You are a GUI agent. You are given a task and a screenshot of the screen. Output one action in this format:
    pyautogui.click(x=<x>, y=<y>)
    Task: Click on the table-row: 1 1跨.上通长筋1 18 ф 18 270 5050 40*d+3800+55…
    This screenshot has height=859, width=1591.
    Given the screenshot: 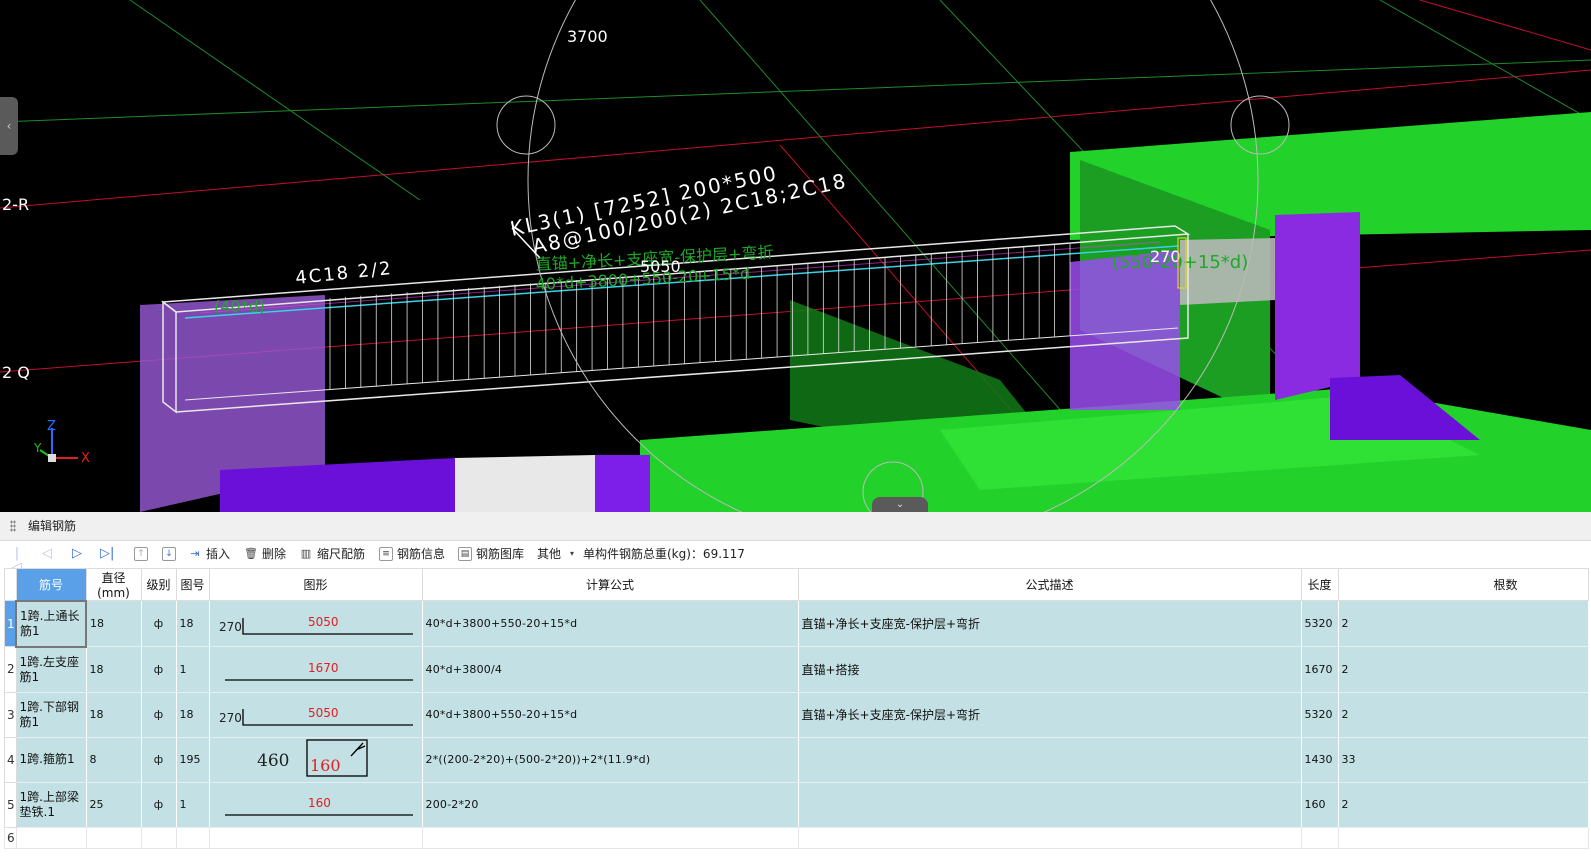 What is the action you would take?
    pyautogui.click(x=796, y=623)
    